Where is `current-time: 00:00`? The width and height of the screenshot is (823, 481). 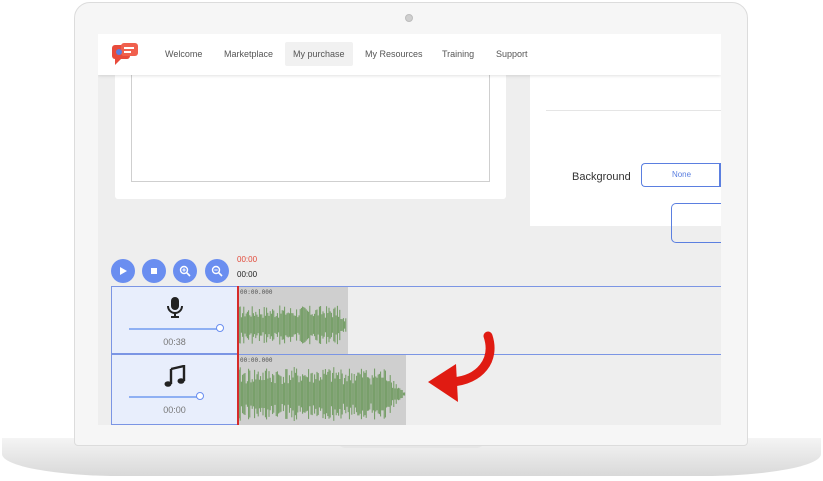
current-time: 00:00 is located at coordinates (247, 259).